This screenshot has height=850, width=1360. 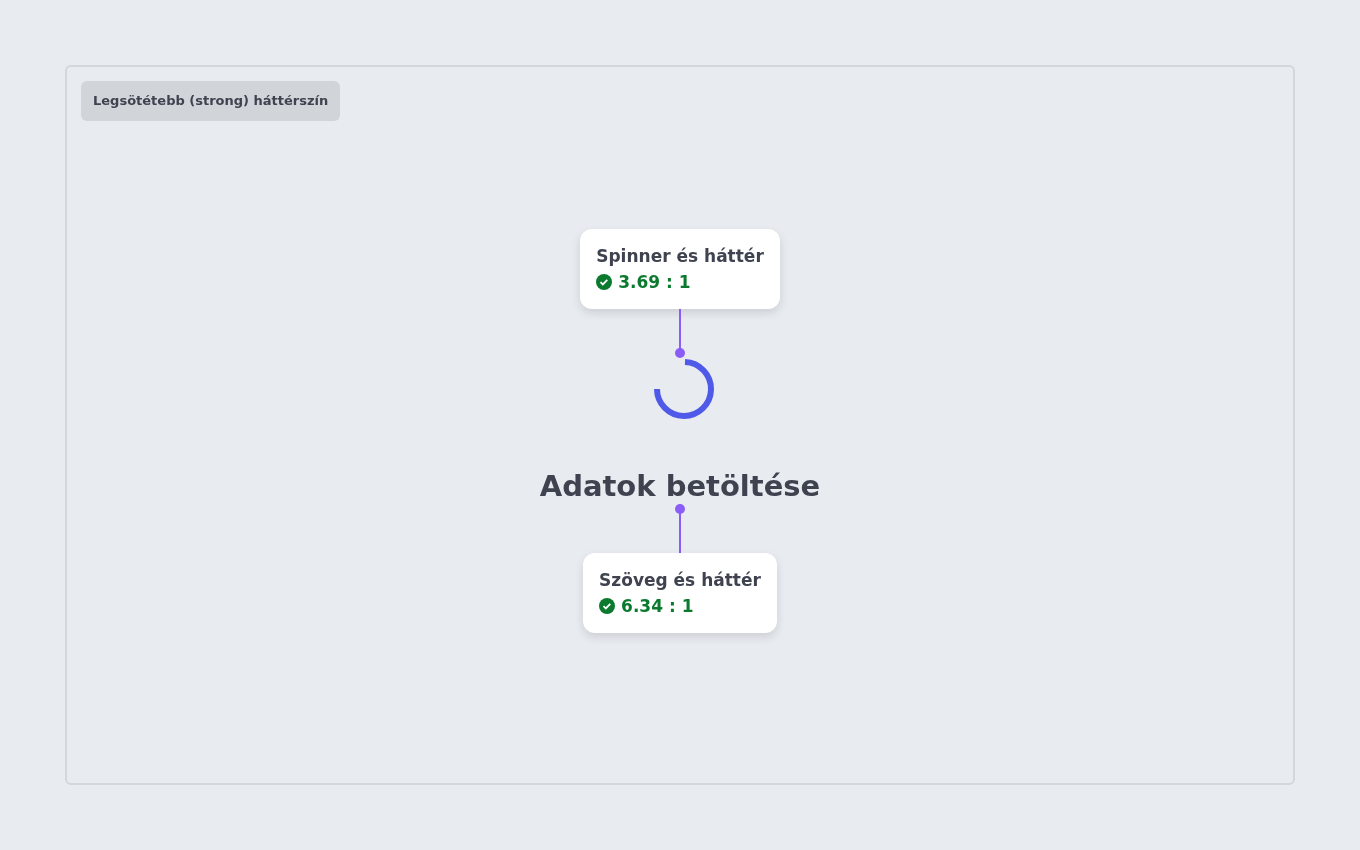 I want to click on loading-text: Adatok betöltése, so click(x=680, y=486).